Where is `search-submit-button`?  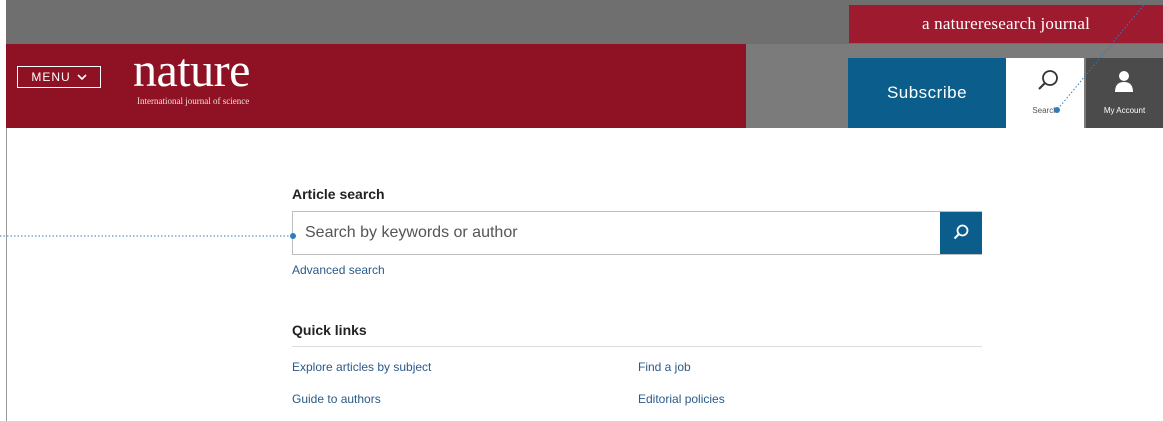 search-submit-button is located at coordinates (961, 233).